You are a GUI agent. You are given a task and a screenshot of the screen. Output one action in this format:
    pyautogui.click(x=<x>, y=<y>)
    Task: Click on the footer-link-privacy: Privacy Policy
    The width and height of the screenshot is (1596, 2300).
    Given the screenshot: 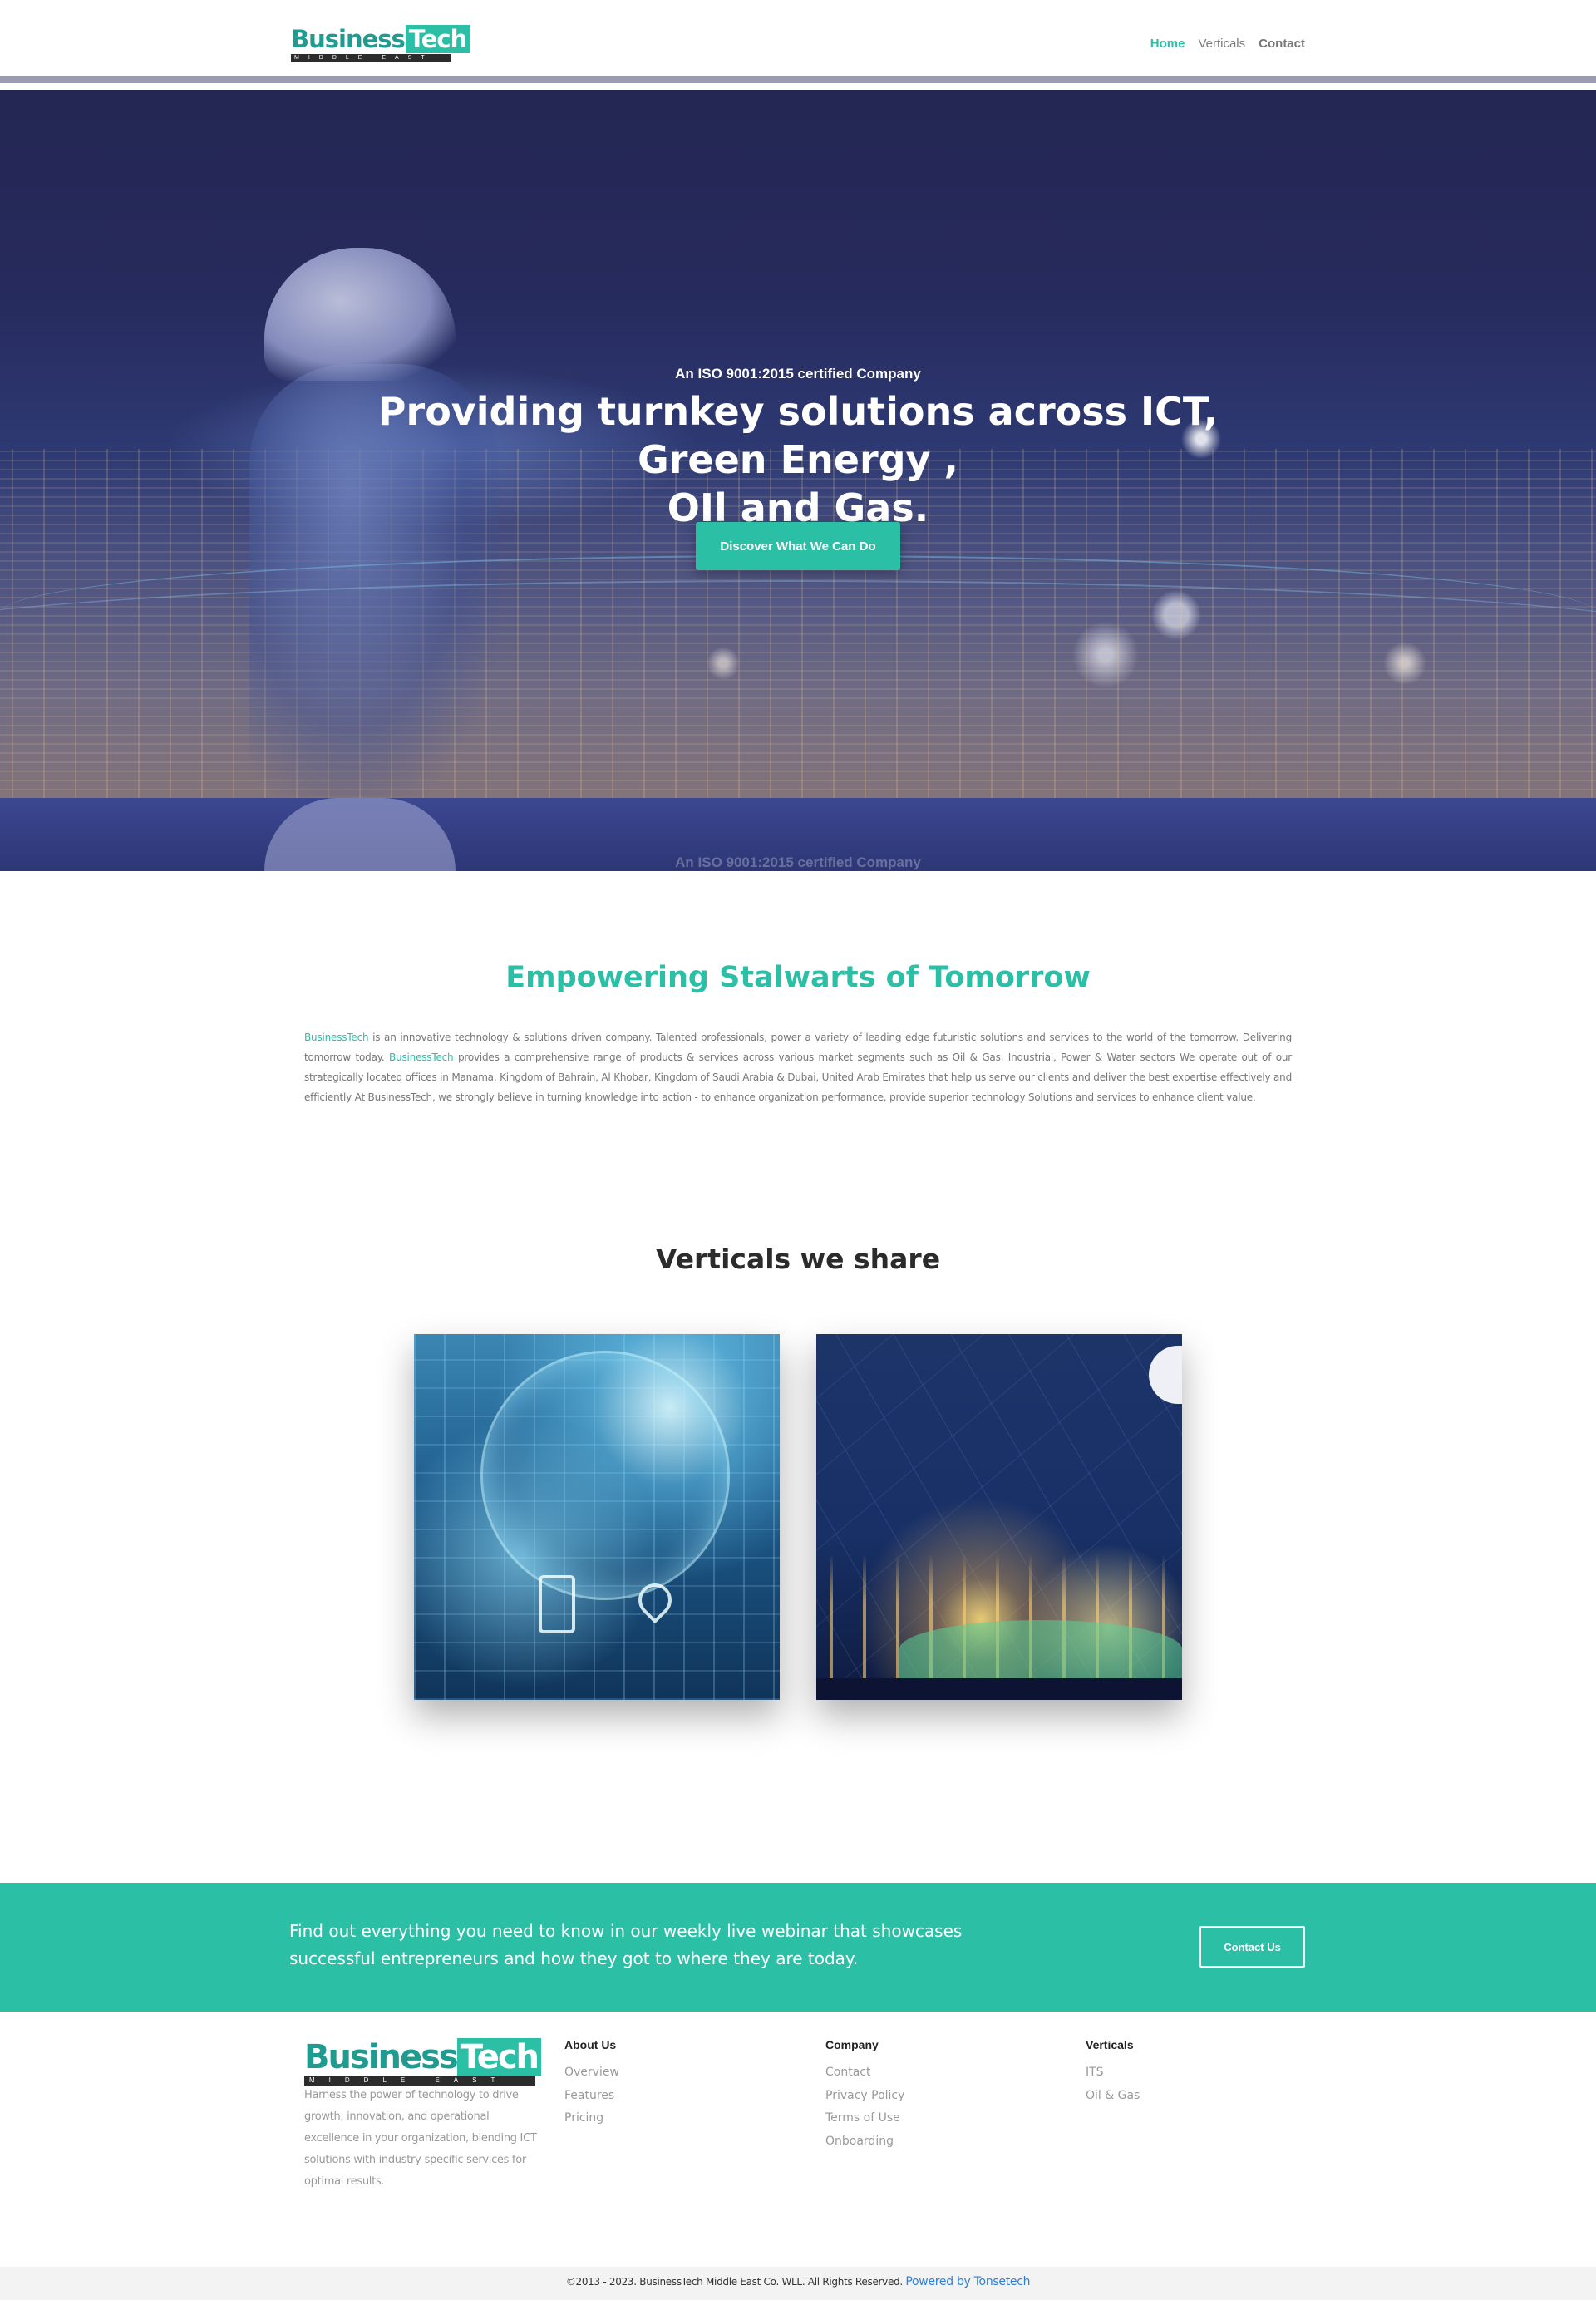 What is the action you would take?
    pyautogui.click(x=864, y=2096)
    